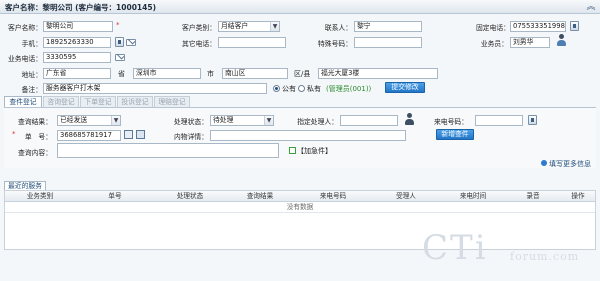  What do you see at coordinates (530, 42) in the screenshot?
I see `salesman-input: 刘男华` at bounding box center [530, 42].